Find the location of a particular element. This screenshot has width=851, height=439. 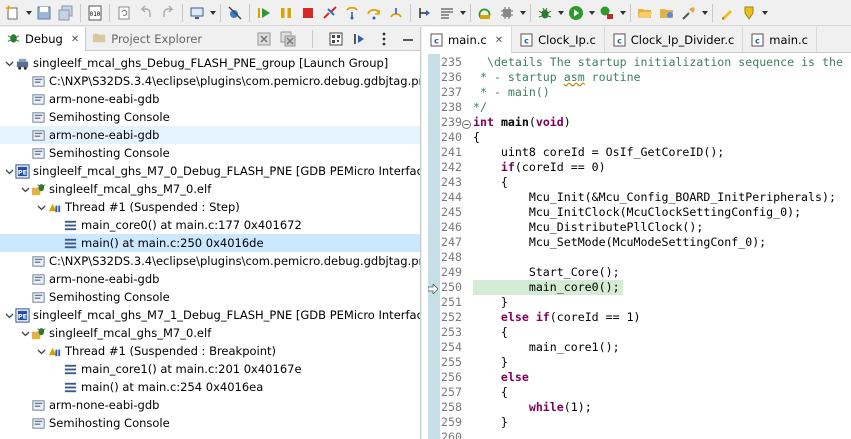

close-icon: ✕ is located at coordinates (499, 40).